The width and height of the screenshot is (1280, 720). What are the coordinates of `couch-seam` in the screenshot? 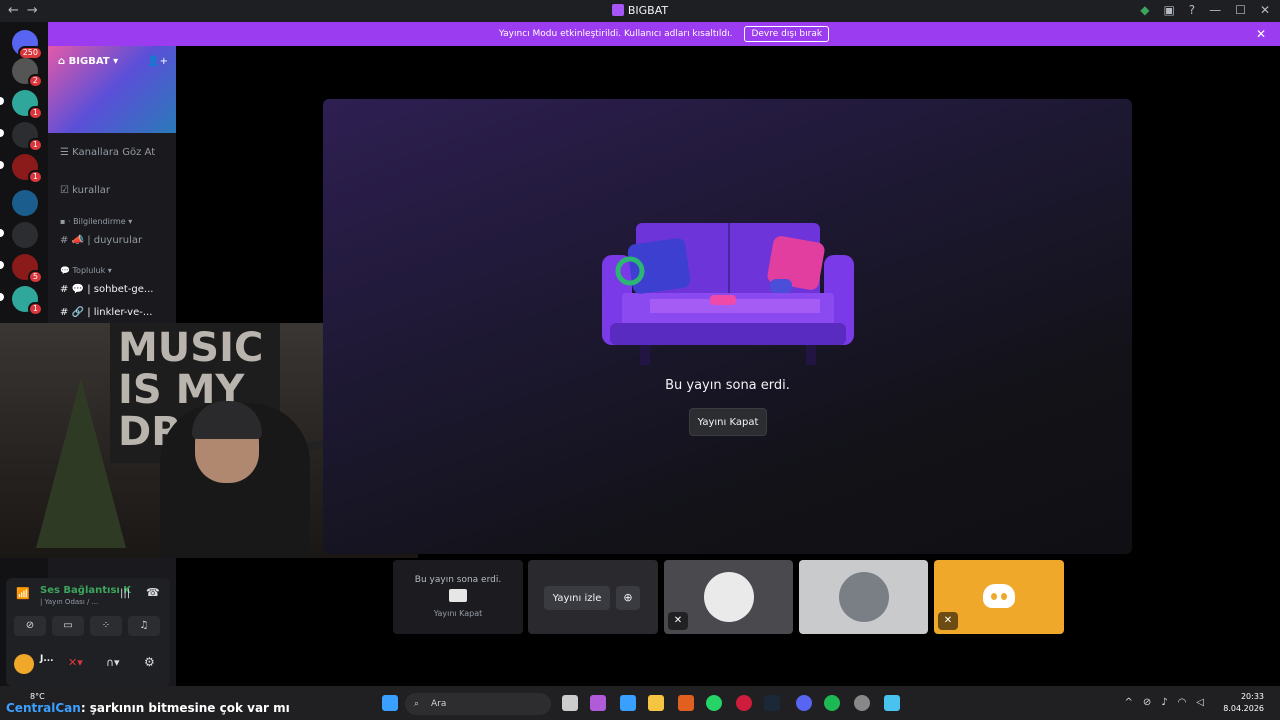 It's located at (729, 263).